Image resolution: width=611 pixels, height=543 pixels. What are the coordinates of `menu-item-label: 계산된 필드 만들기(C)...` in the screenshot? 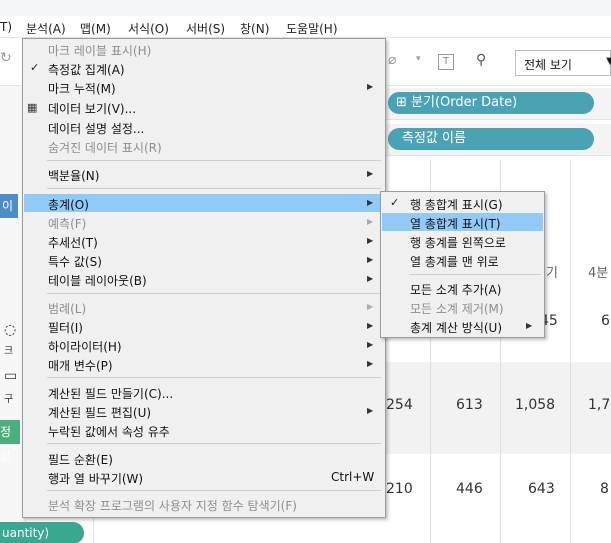 It's located at (111, 394).